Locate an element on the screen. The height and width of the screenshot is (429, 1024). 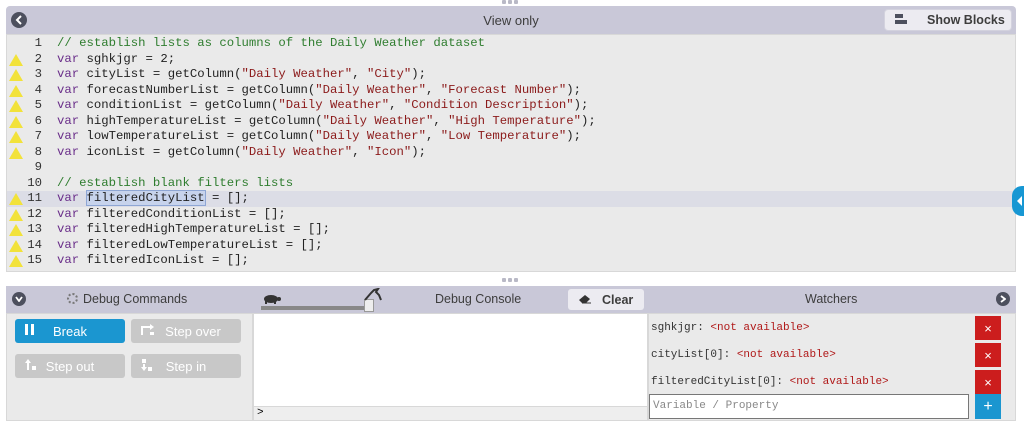
step-over-icon is located at coordinates (148, 331).